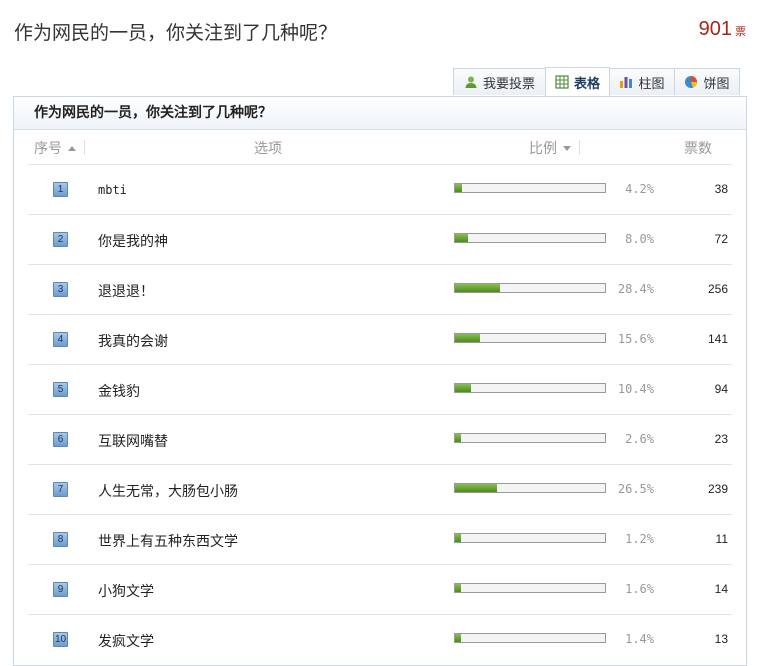  What do you see at coordinates (721, 439) in the screenshot?
I see `vote-count: 23` at bounding box center [721, 439].